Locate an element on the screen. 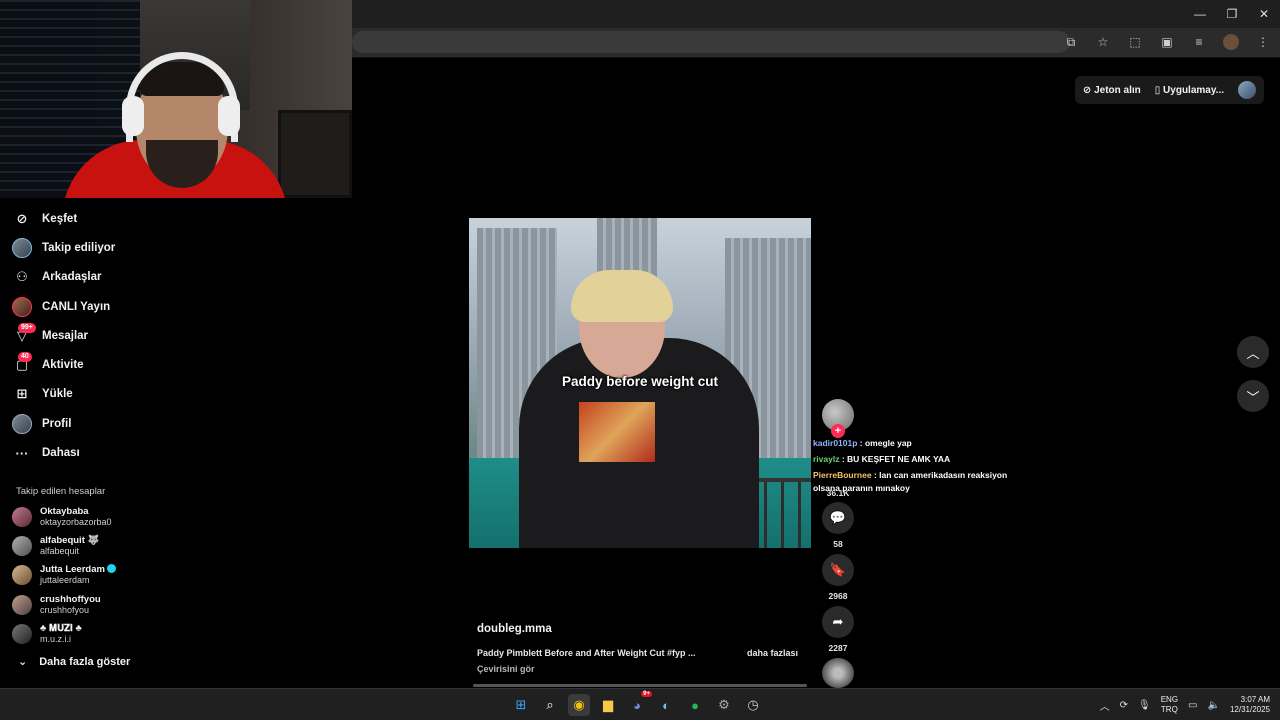 The image size is (1280, 720). bookmark-star-icon: ☆ is located at coordinates (1103, 42).